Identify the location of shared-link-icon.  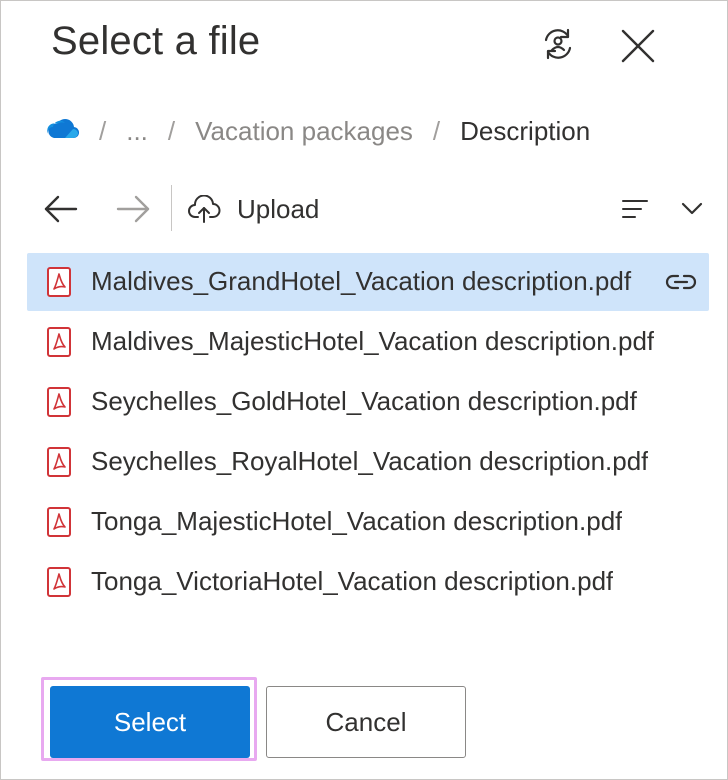
(681, 282).